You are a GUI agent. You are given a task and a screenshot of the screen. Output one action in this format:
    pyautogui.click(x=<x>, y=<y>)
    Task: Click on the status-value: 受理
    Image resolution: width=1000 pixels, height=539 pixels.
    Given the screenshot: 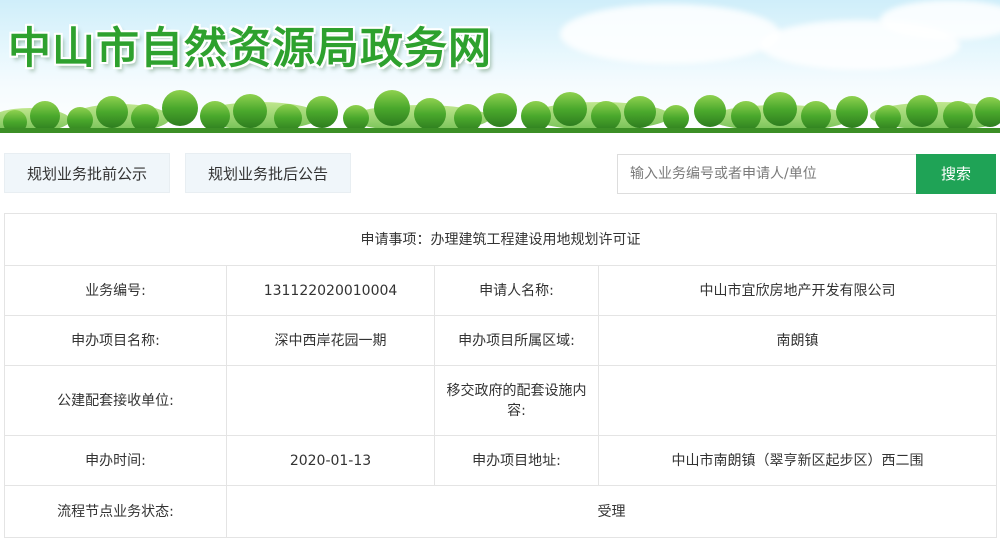 What is the action you would take?
    pyautogui.click(x=611, y=511)
    